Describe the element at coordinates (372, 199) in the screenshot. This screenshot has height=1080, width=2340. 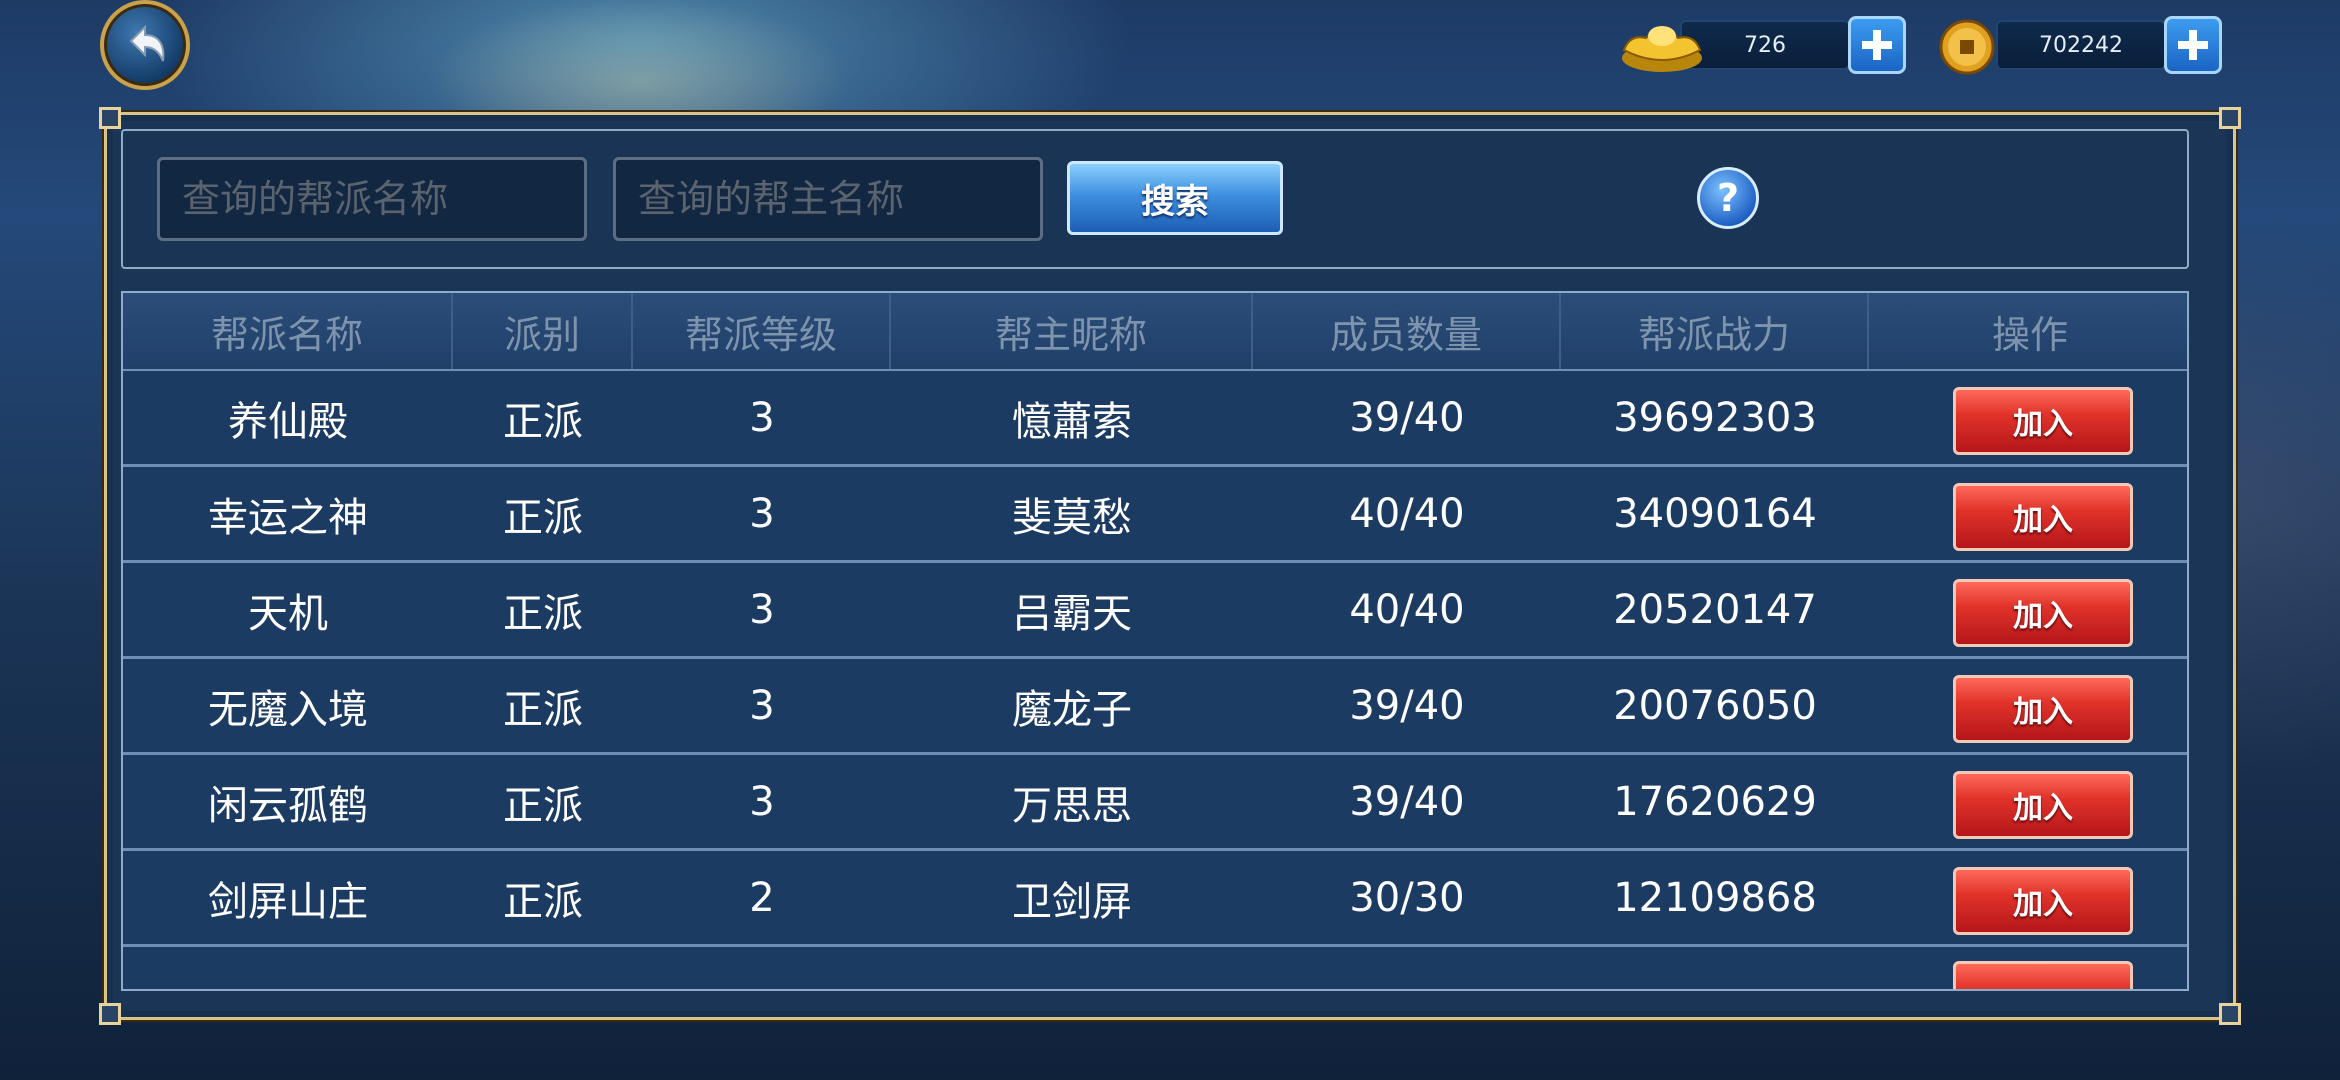
I see `guild-name-search-input` at that location.